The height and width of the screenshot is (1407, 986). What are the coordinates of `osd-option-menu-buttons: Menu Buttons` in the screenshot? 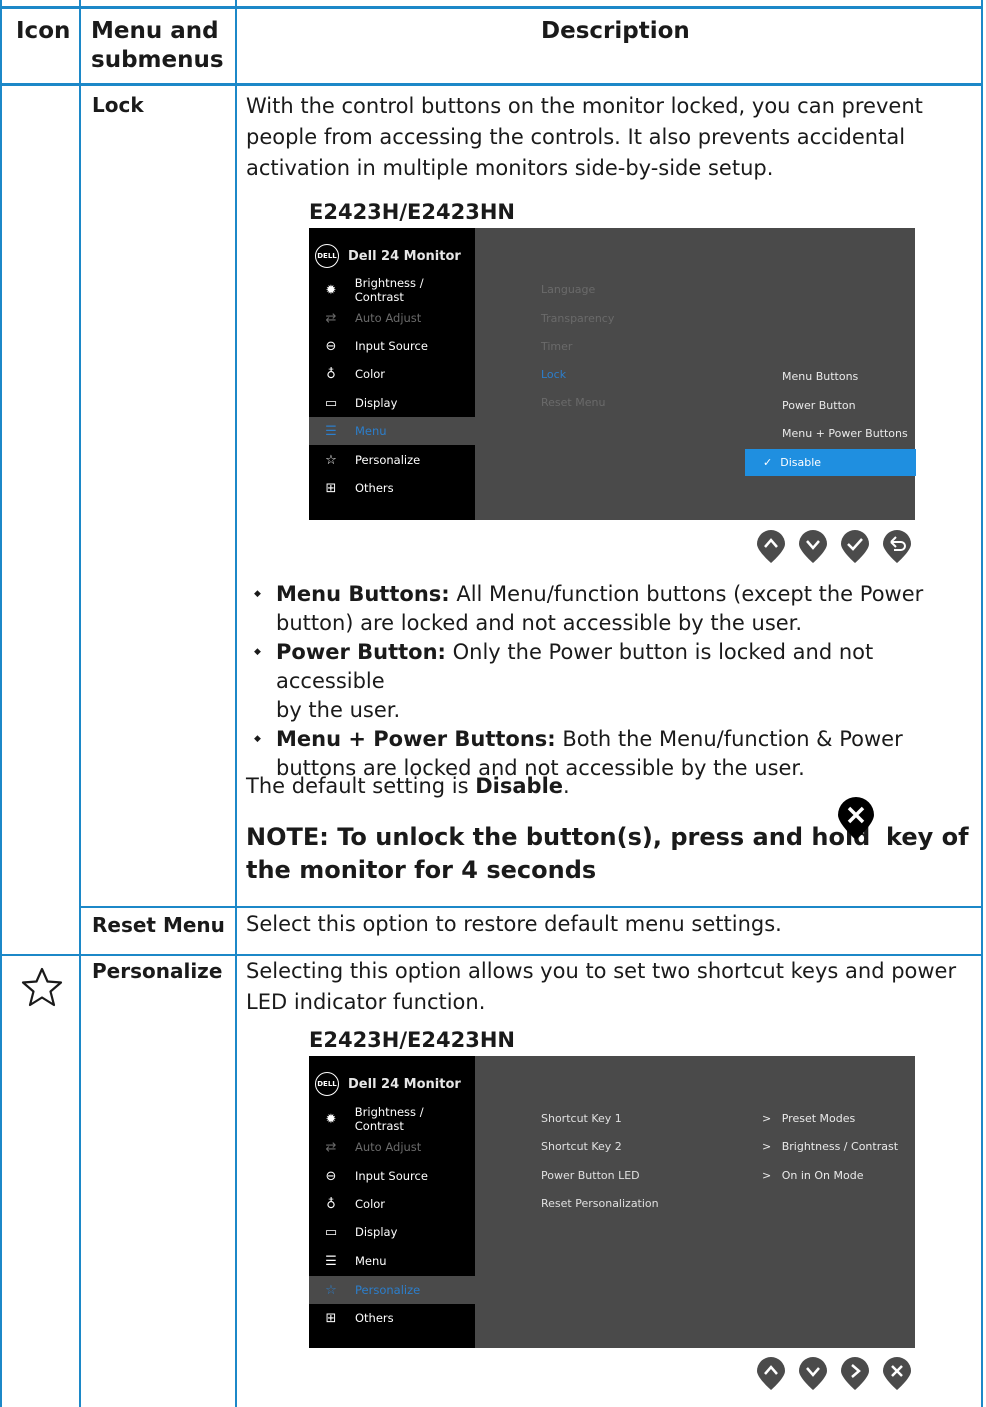 It's located at (820, 376).